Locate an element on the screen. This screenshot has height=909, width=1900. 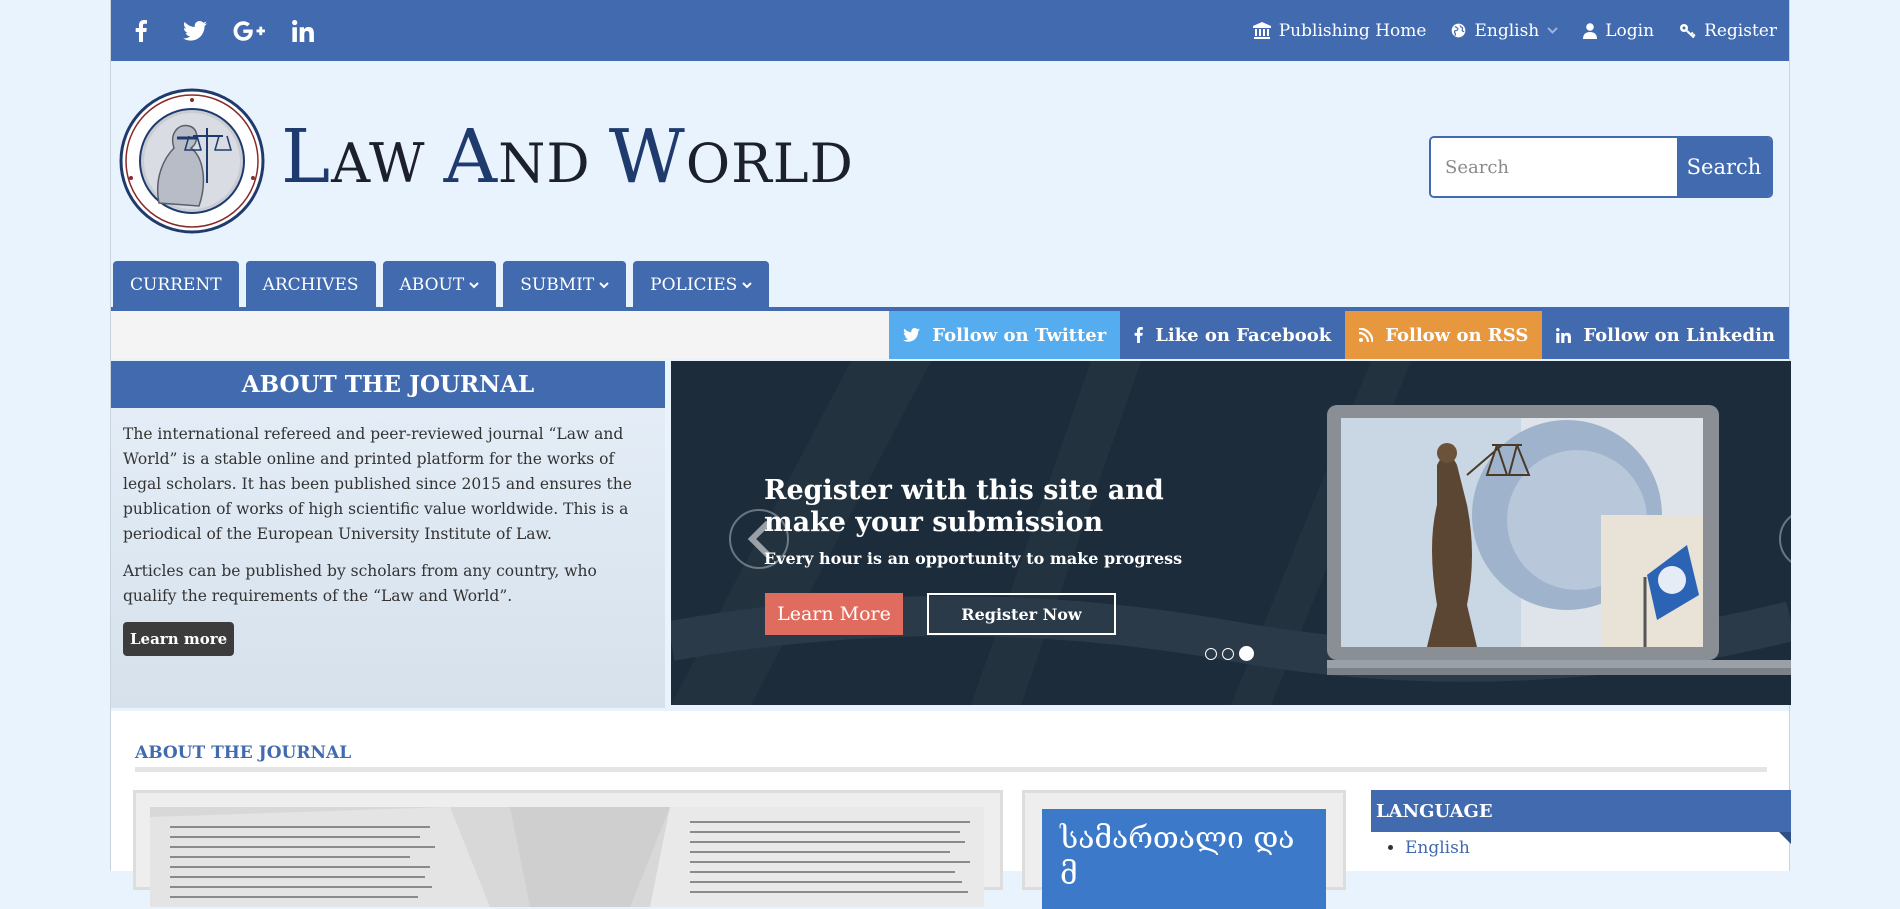
site-title: LAW AND WORLD is located at coordinates (567, 157).